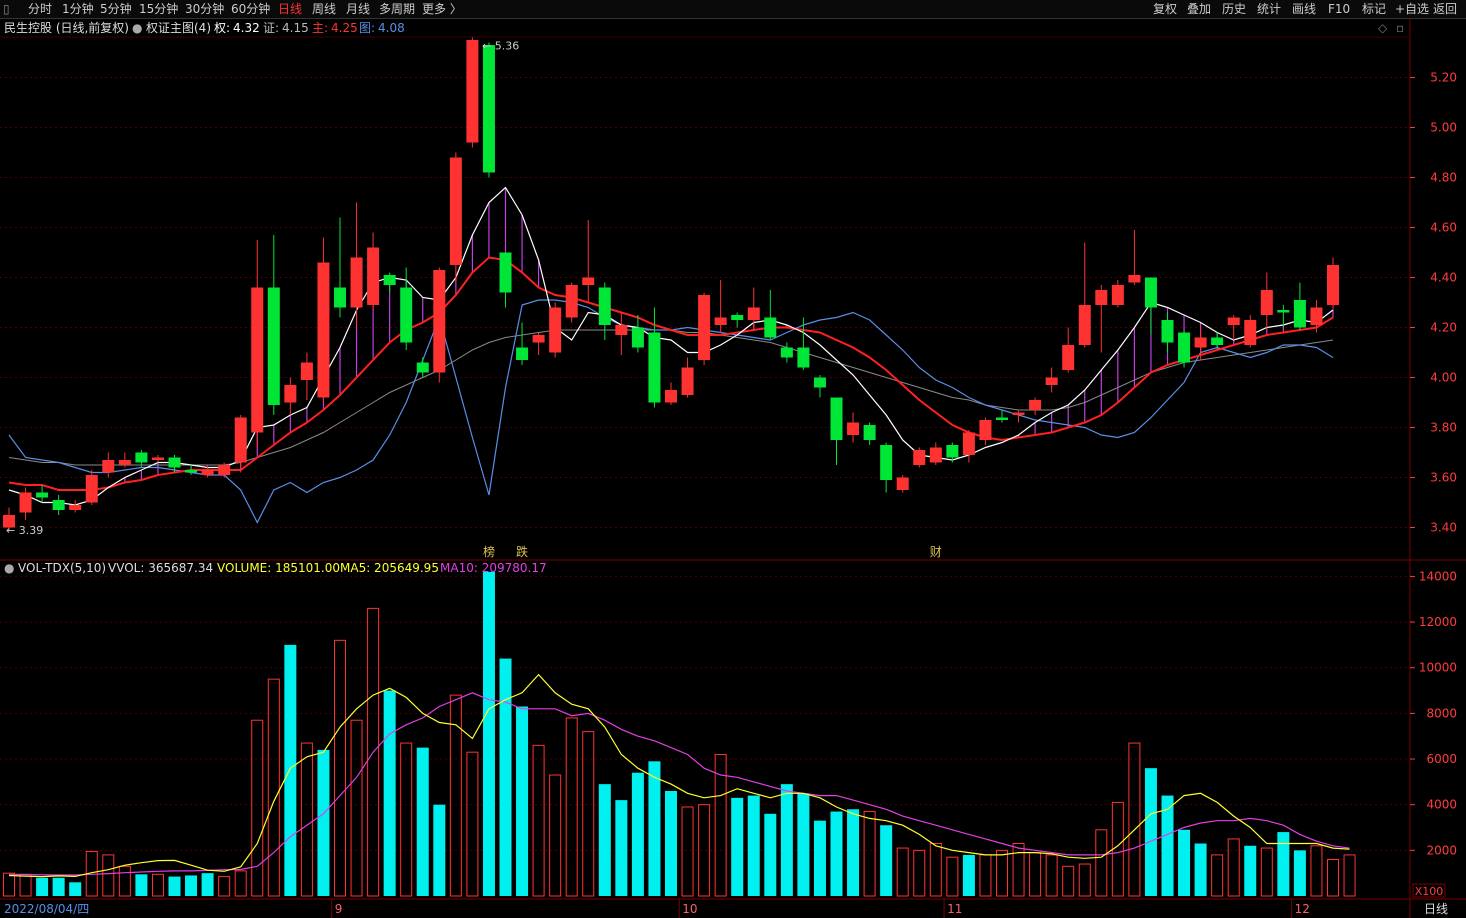 This screenshot has height=918, width=1466. Describe the element at coordinates (1443, 428) in the screenshot. I see `price-tick-label: 3.80` at that location.